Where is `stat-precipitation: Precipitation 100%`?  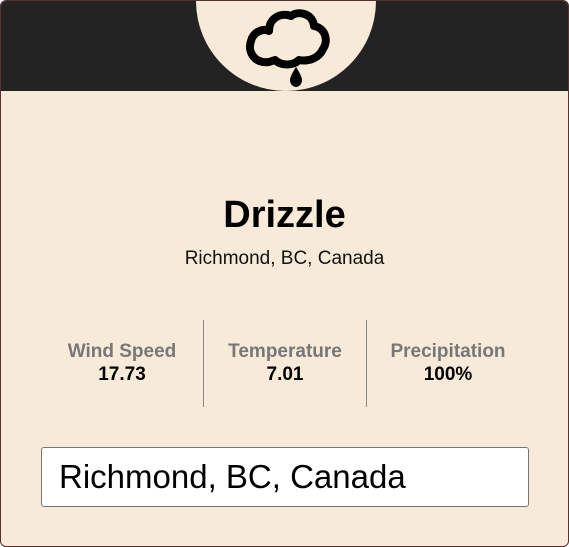
stat-precipitation: Precipitation 100% is located at coordinates (447, 363).